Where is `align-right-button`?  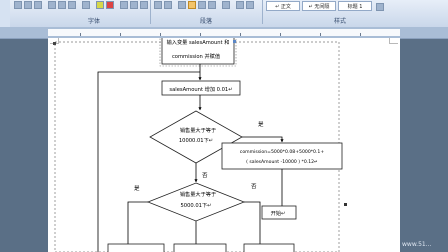 align-right-button is located at coordinates (202, 5).